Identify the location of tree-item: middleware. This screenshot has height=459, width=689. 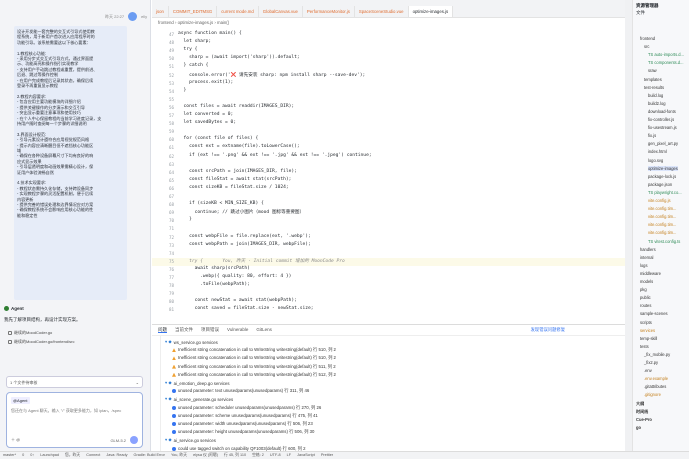
(650, 273).